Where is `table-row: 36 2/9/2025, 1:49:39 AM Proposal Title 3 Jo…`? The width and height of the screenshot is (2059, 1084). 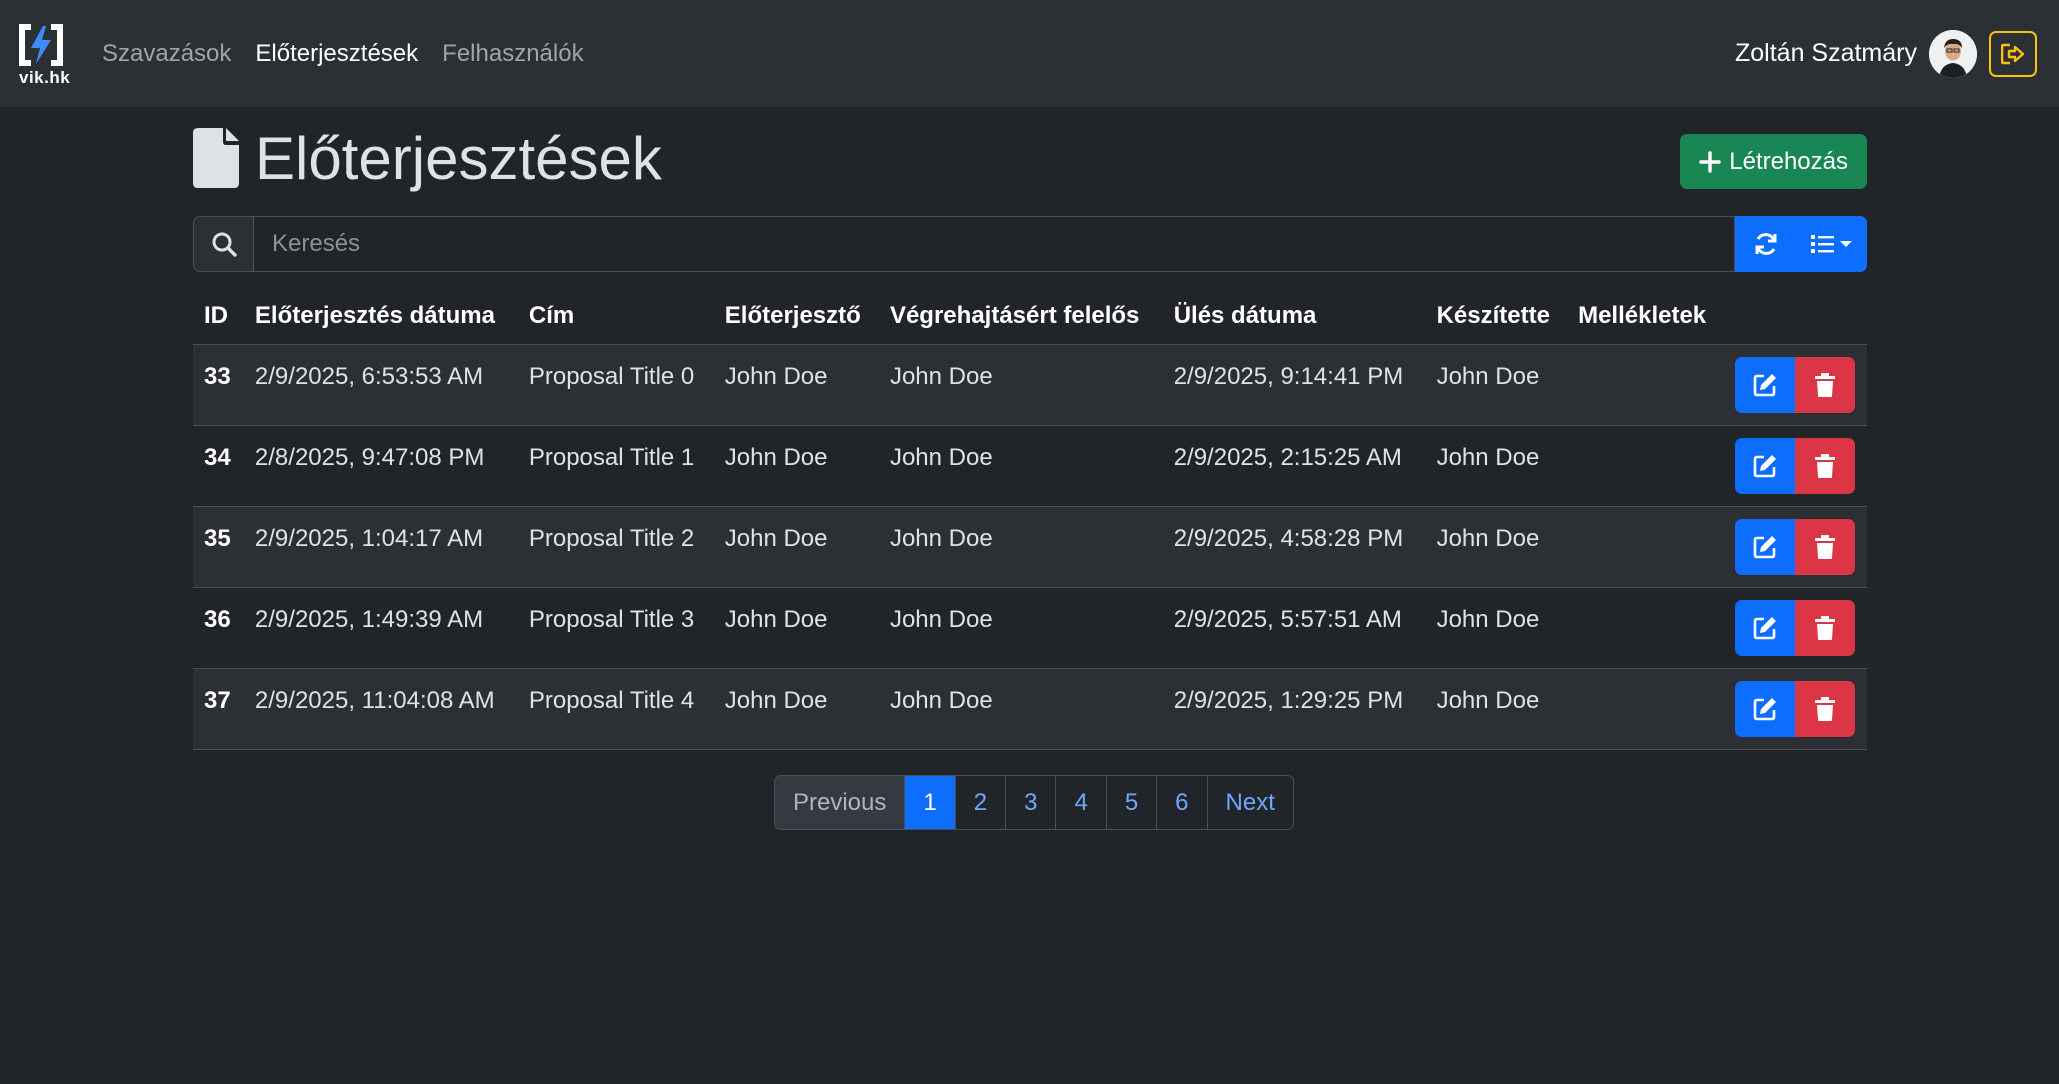 table-row: 36 2/9/2025, 1:49:39 AM Proposal Title 3 Jo… is located at coordinates (1030, 628).